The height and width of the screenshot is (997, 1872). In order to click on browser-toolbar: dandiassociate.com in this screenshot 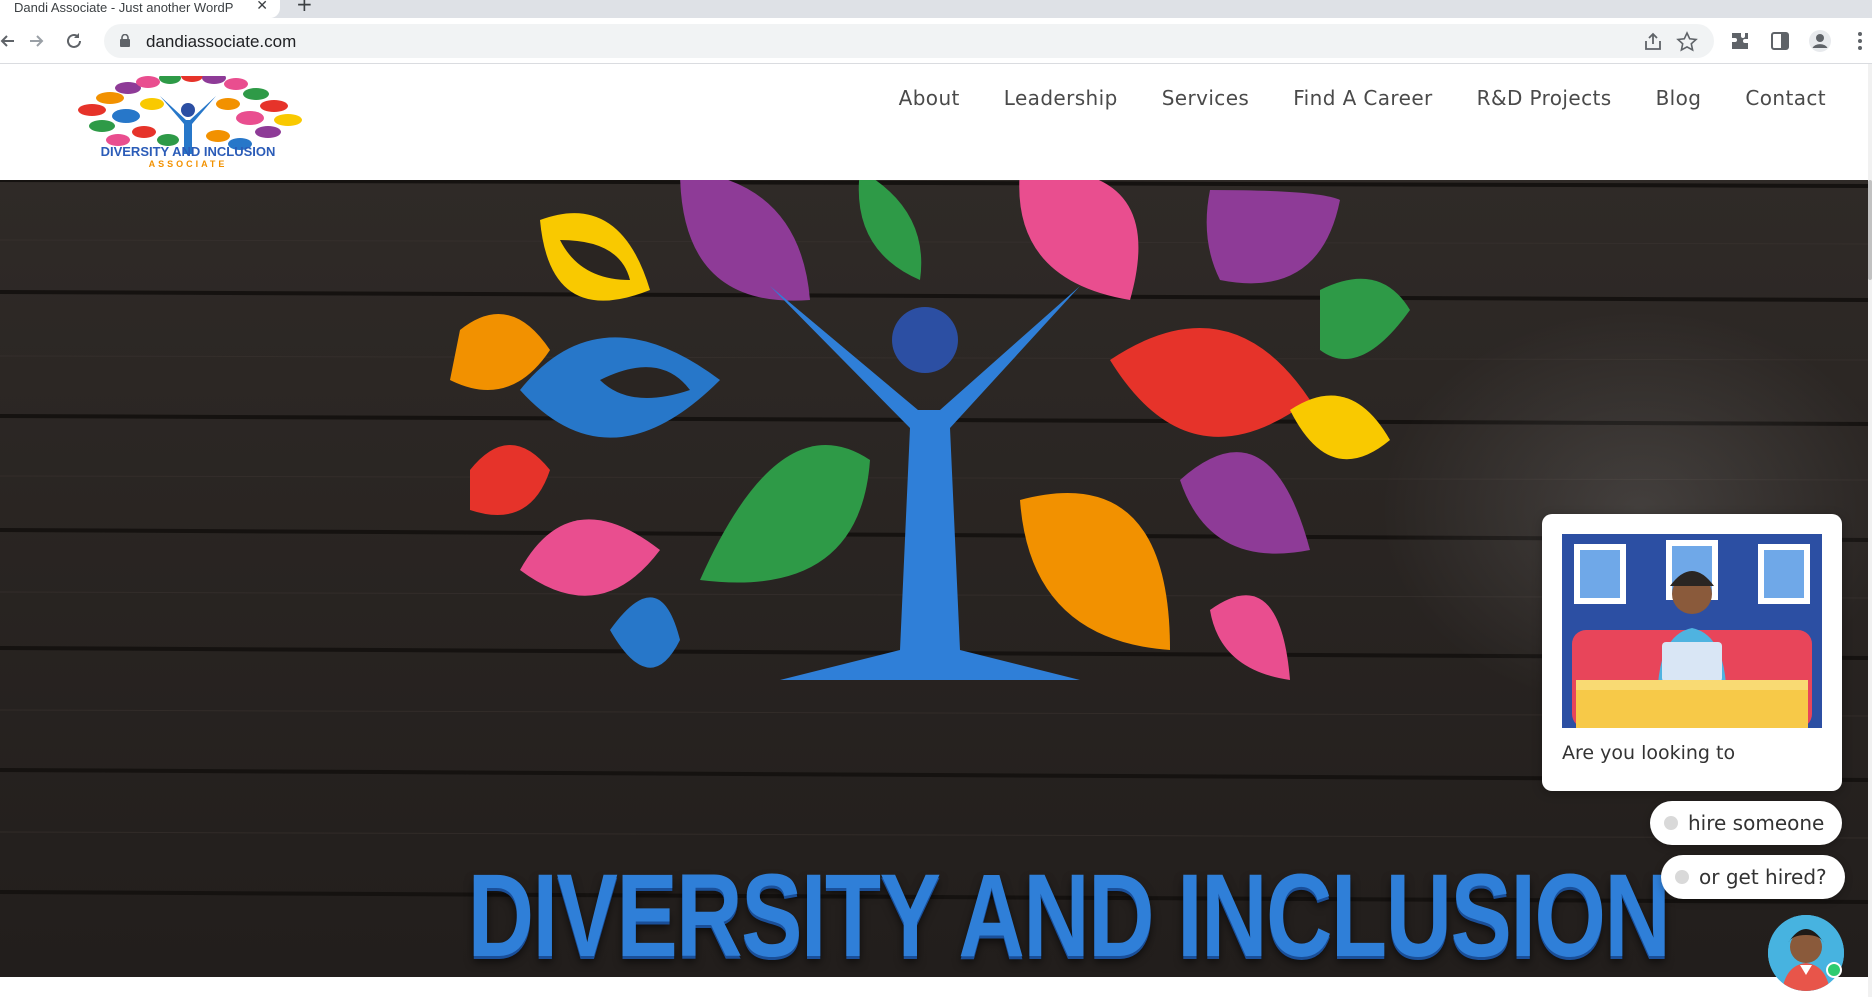, I will do `click(936, 41)`.